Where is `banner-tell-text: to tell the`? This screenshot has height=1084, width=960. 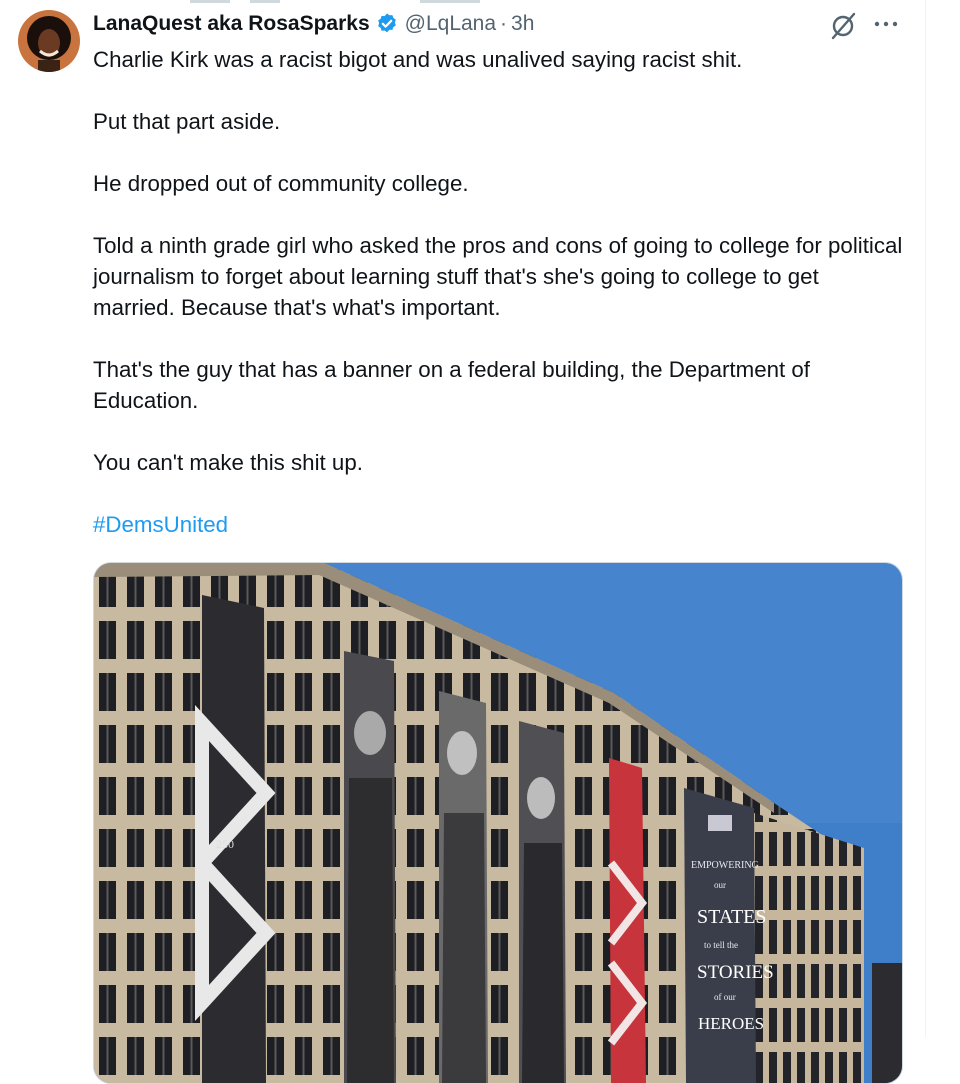
banner-tell-text: to tell the is located at coordinates (721, 945).